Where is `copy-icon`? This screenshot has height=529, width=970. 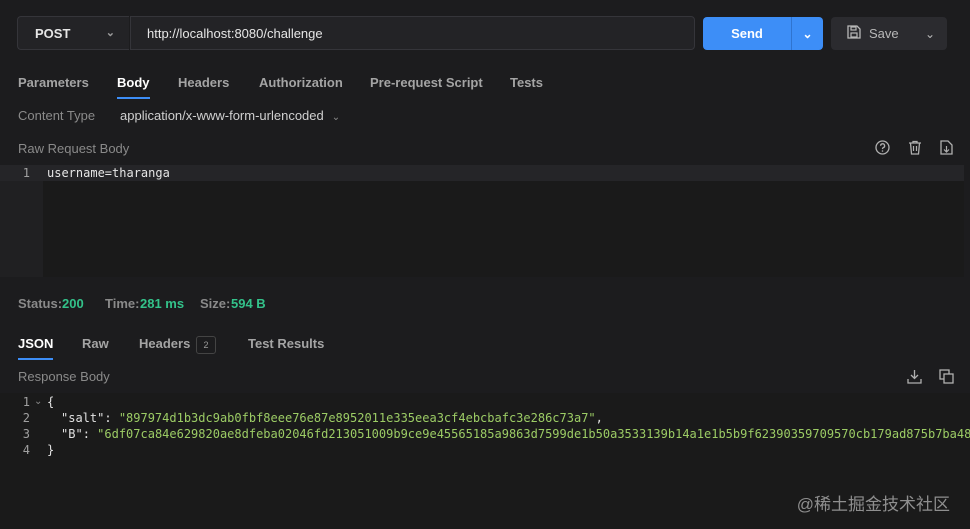
copy-icon is located at coordinates (946, 378).